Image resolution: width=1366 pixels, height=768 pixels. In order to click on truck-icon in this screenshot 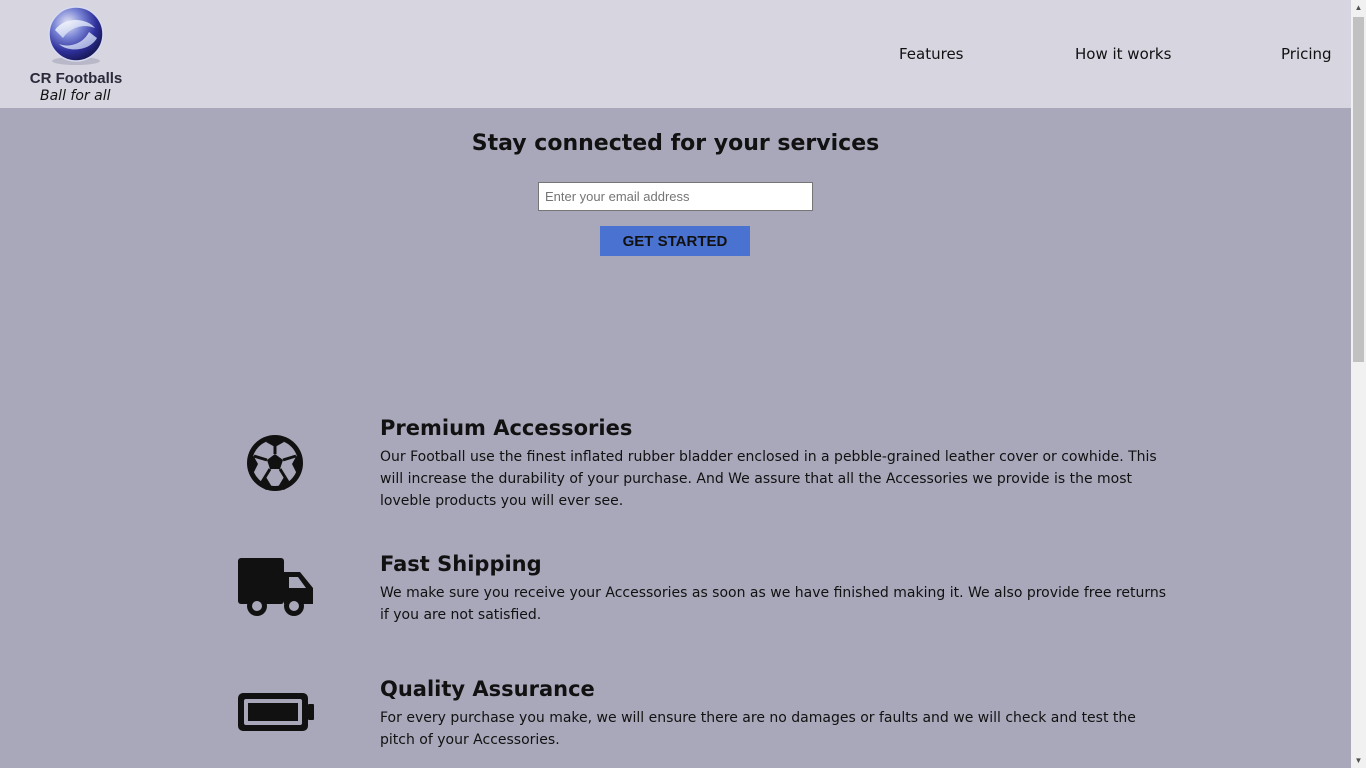, I will do `click(275, 587)`.